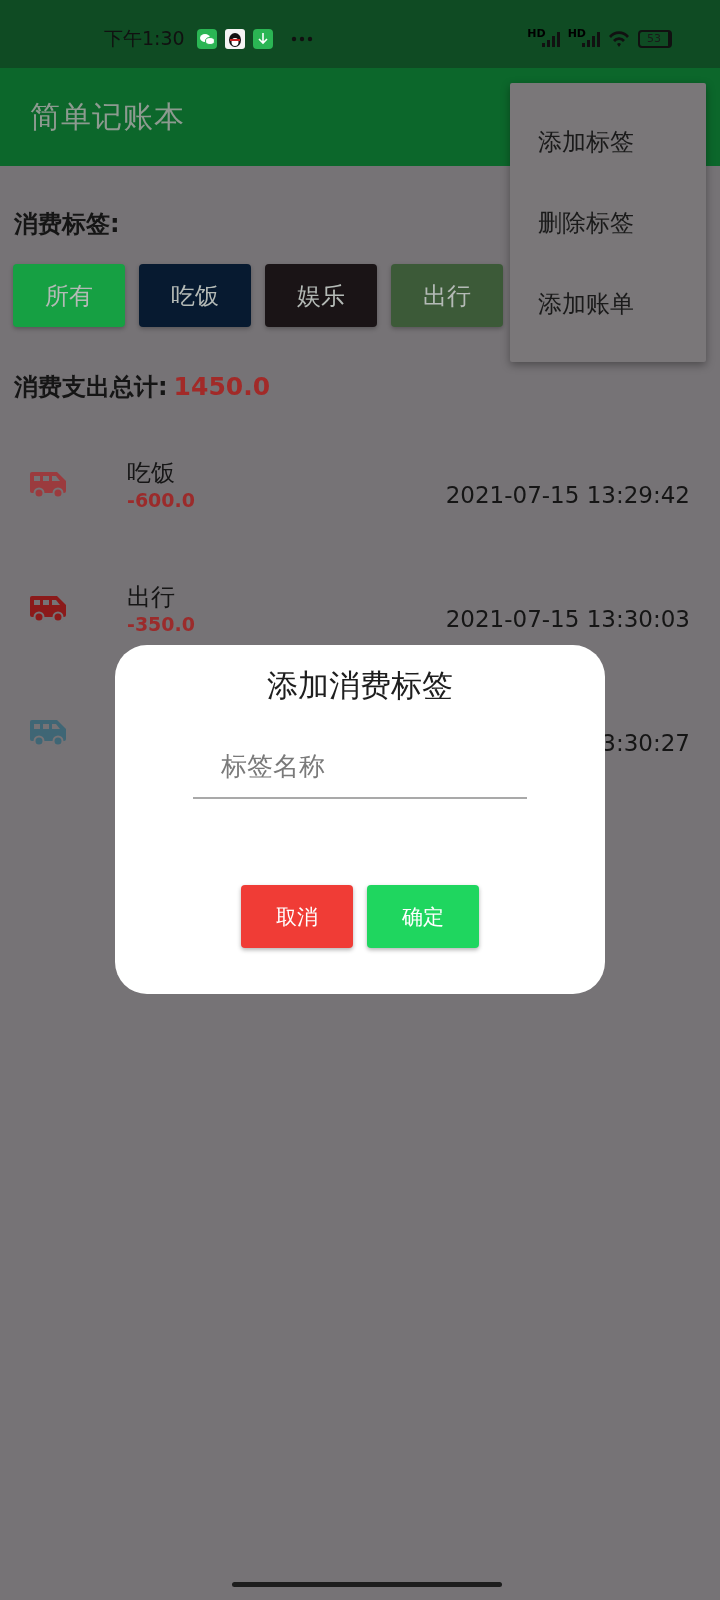 The height and width of the screenshot is (1600, 720). Describe the element at coordinates (161, 624) in the screenshot. I see `bill-amount: -350.0` at that location.